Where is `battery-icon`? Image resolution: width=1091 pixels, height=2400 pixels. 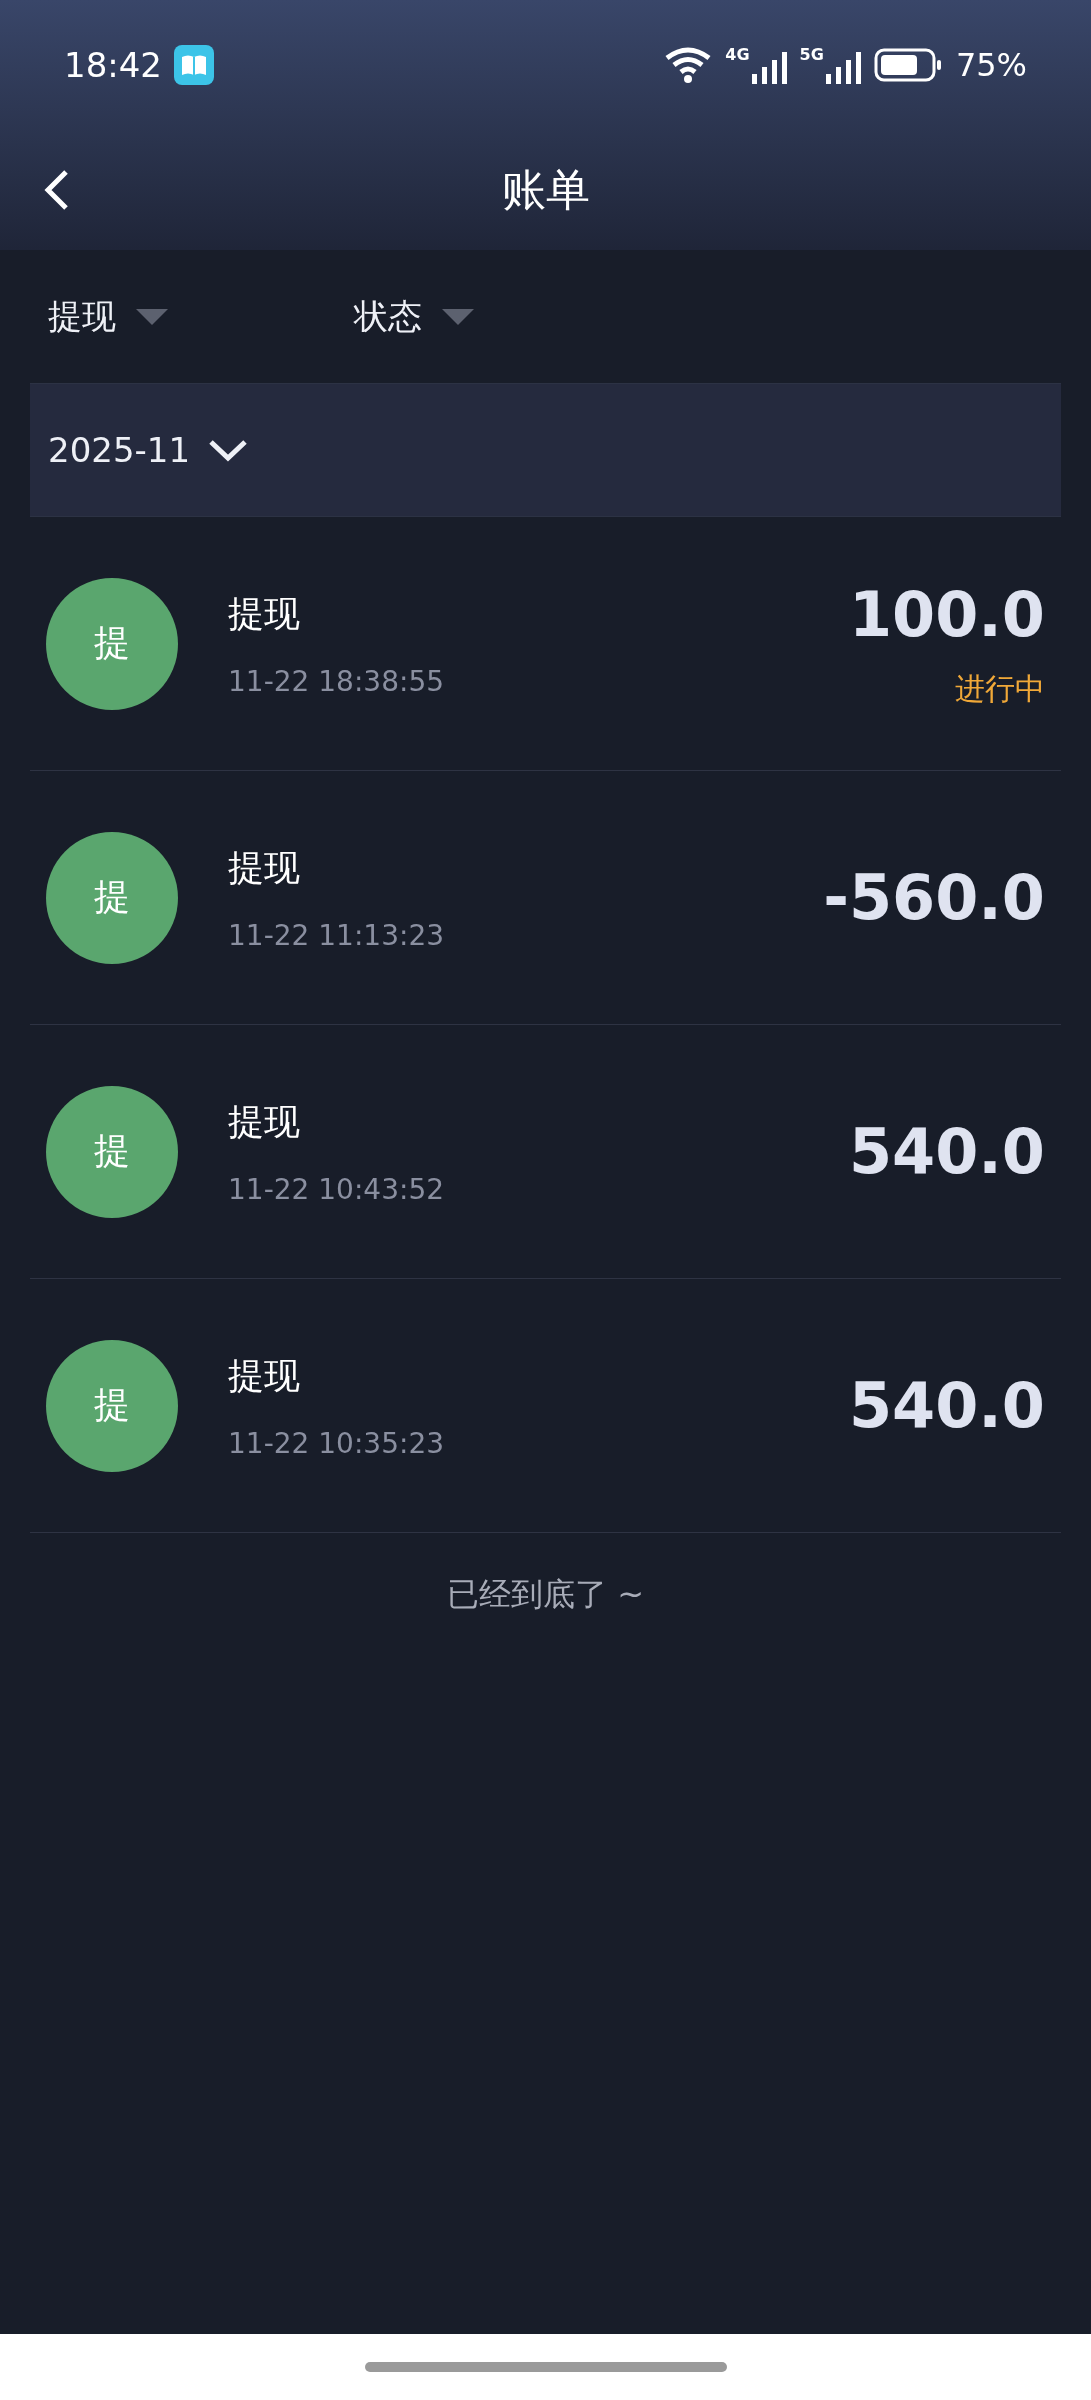
battery-icon is located at coordinates (908, 65).